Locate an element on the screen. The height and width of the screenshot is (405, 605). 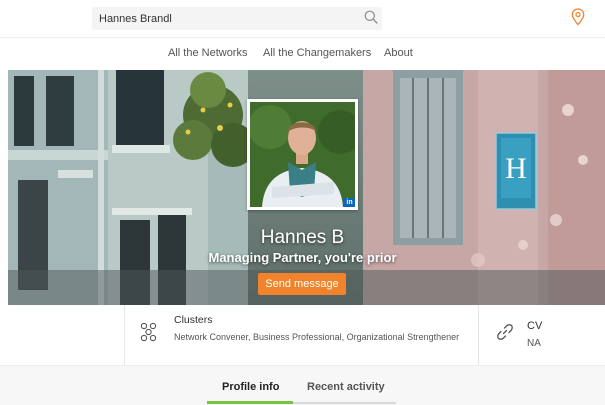
cv-value: NA is located at coordinates (534, 343).